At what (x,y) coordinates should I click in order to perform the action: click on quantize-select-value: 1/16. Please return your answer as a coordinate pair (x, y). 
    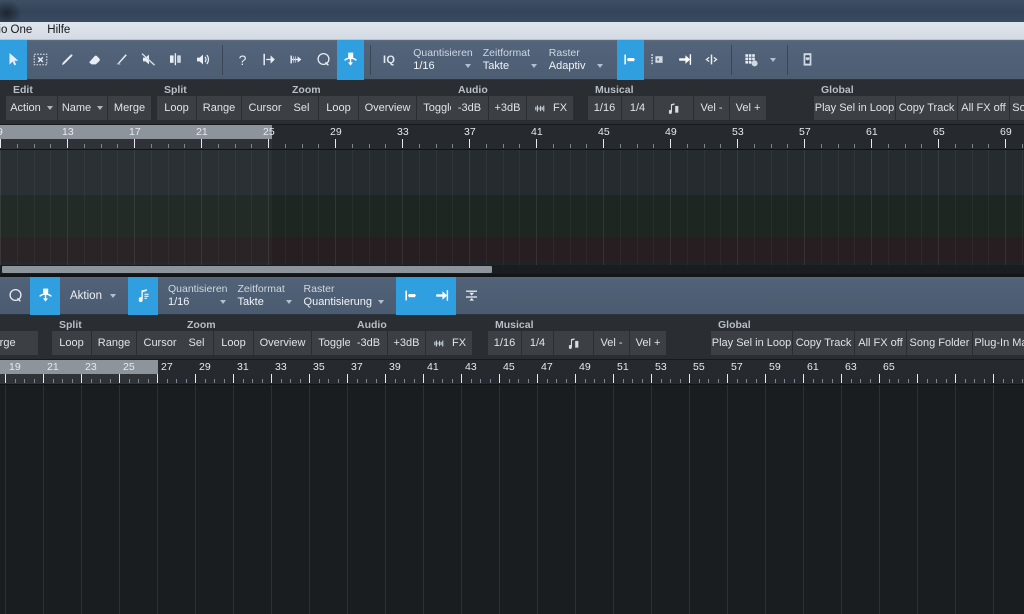
    Looking at the image, I should click on (442, 66).